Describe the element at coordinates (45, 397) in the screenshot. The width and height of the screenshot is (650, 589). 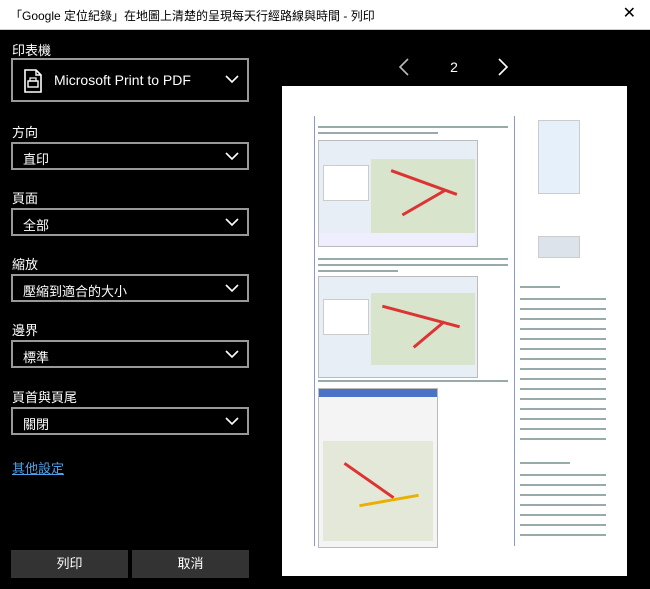
I see `headers-footers-label: 頁首與頁尾` at that location.